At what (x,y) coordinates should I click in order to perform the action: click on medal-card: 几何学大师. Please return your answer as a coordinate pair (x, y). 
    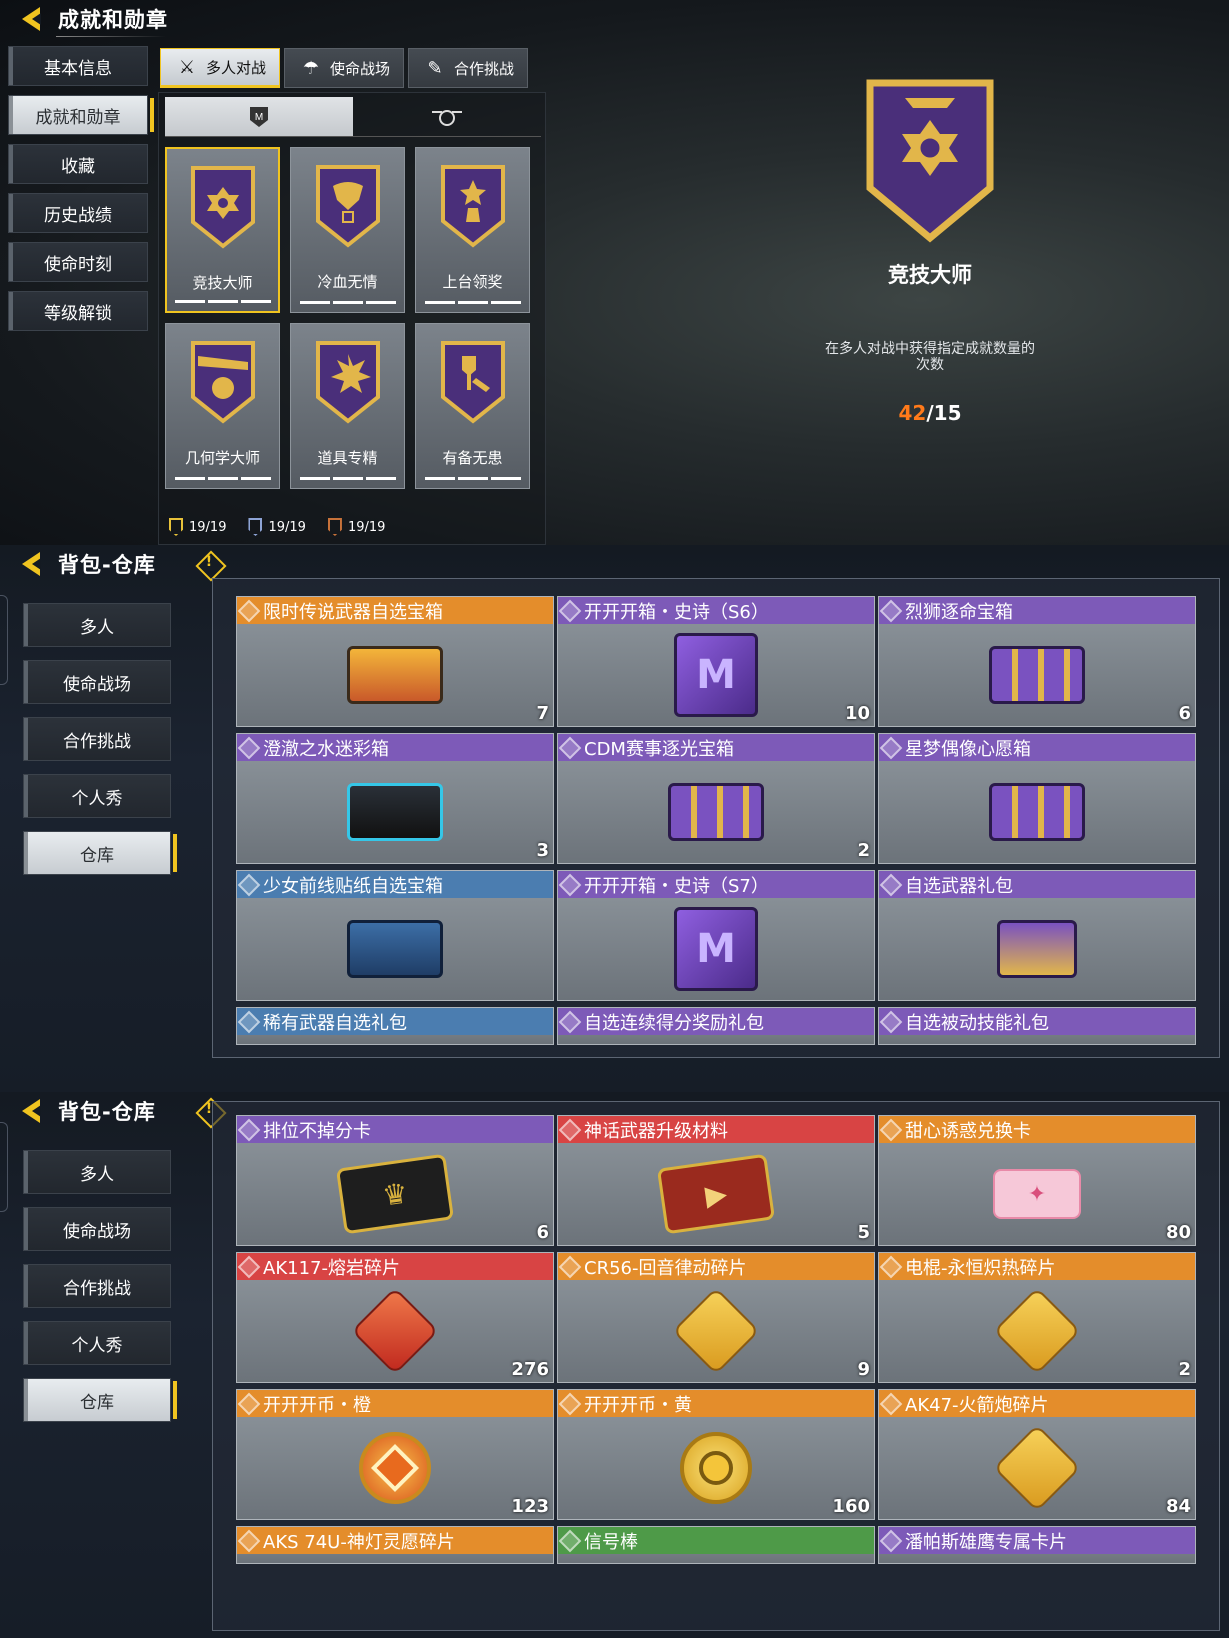
    Looking at the image, I should click on (222, 406).